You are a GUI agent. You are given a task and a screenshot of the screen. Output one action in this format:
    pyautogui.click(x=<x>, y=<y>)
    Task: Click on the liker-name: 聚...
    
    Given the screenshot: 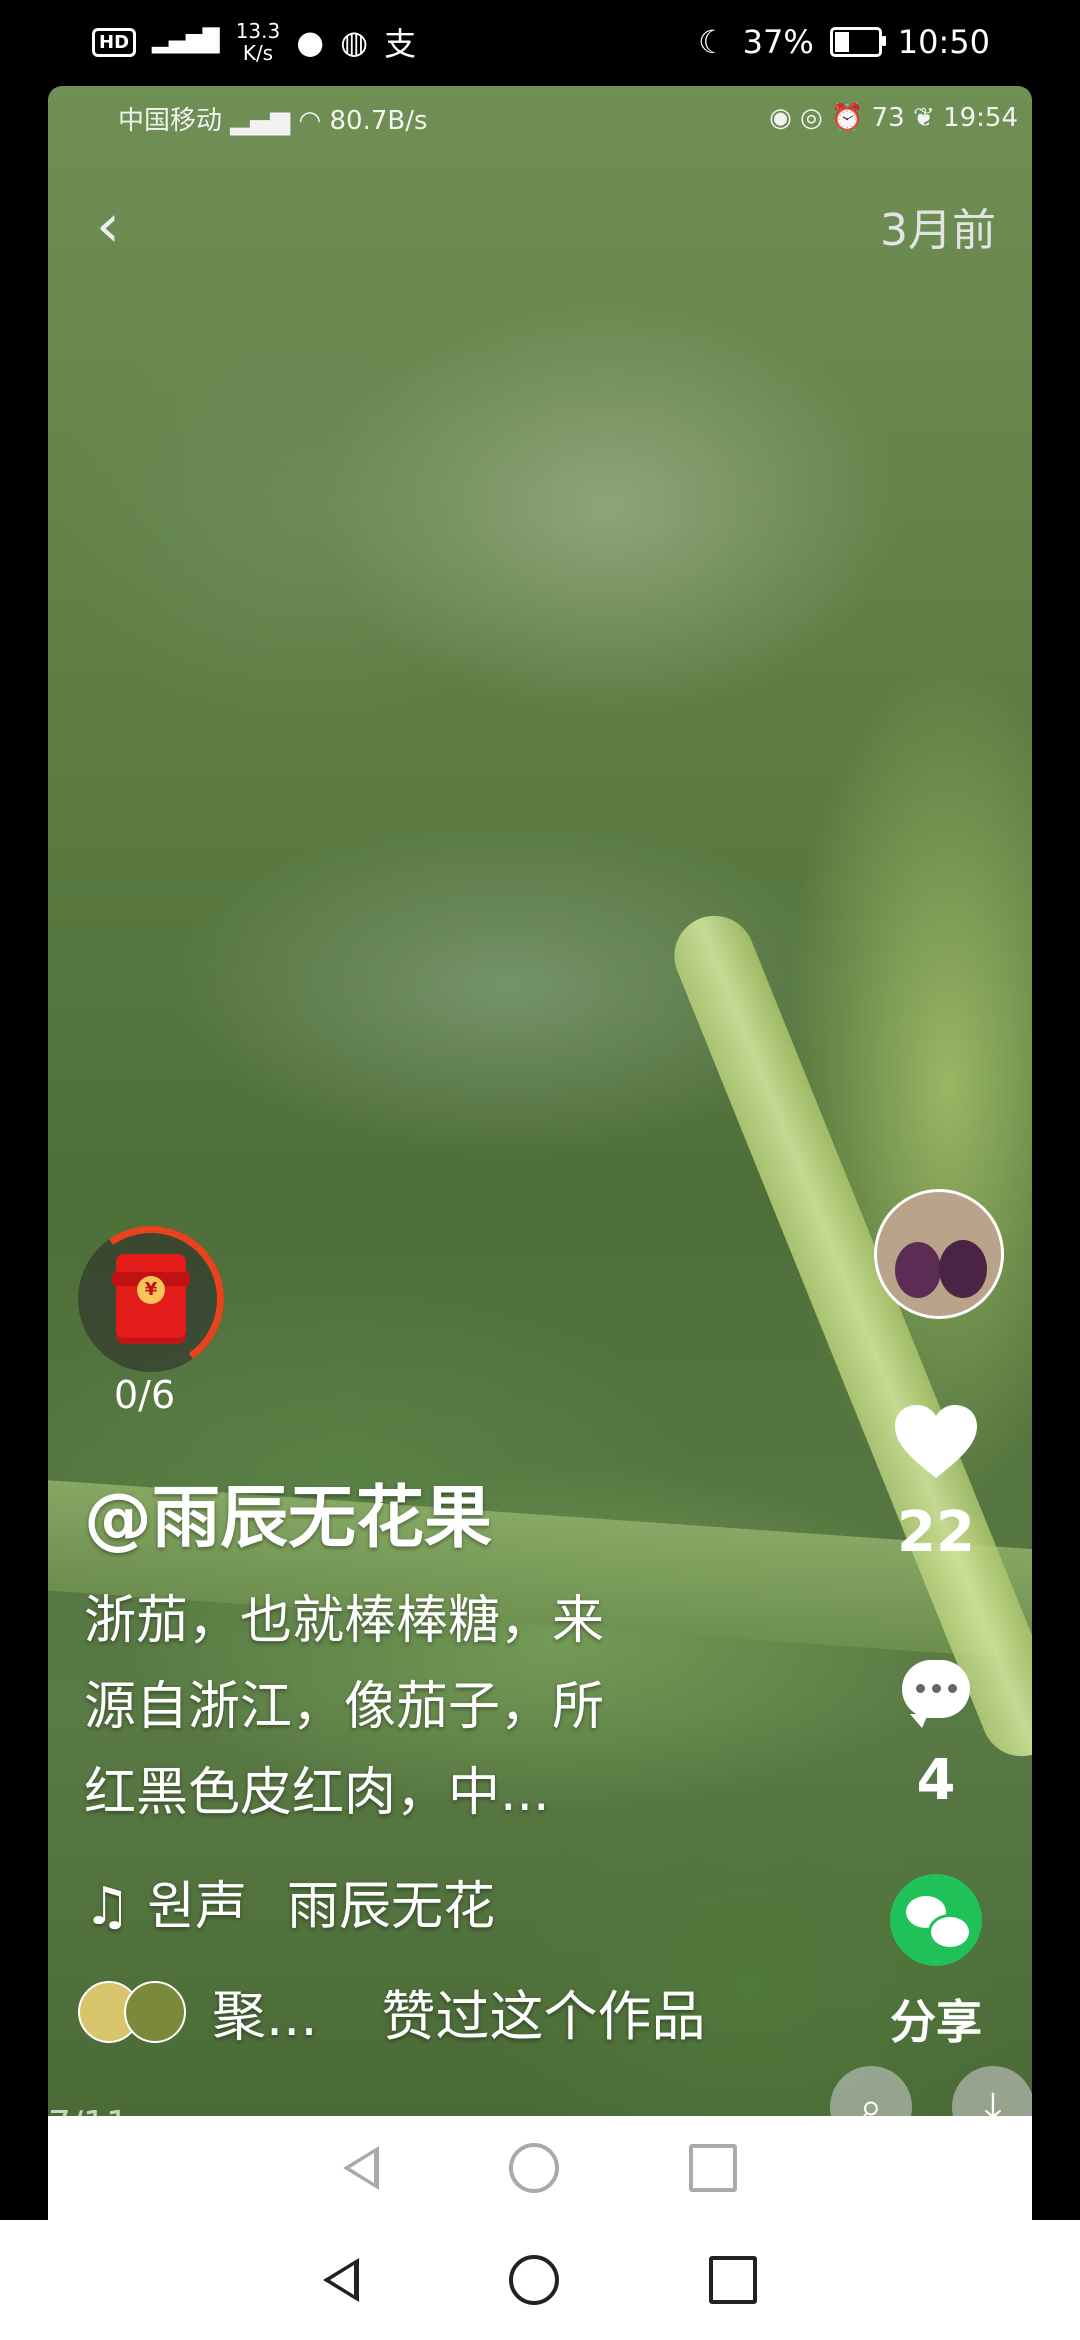 What is the action you would take?
    pyautogui.click(x=265, y=2016)
    